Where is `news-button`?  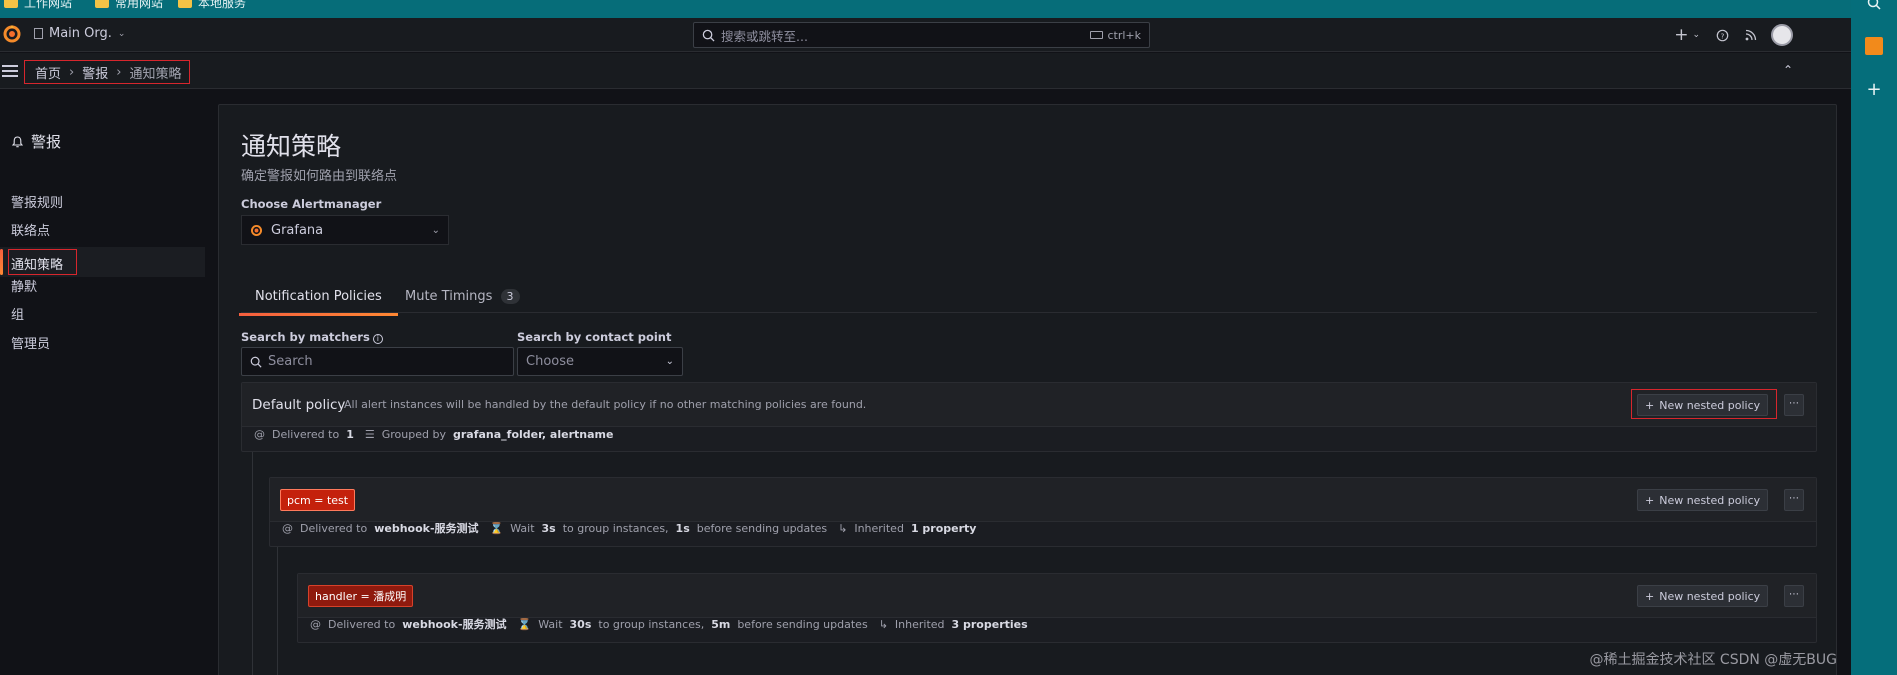
news-button is located at coordinates (1751, 35).